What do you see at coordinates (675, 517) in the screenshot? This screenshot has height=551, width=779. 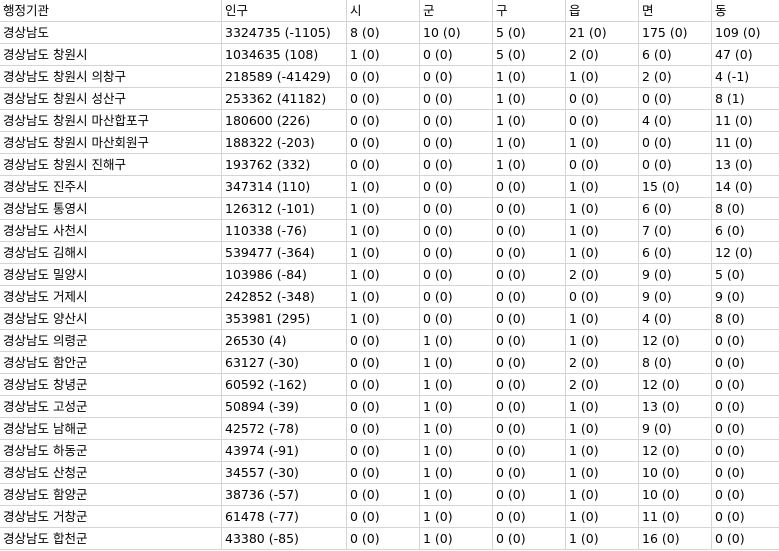 I see `cell-myeon: 11 (0)` at bounding box center [675, 517].